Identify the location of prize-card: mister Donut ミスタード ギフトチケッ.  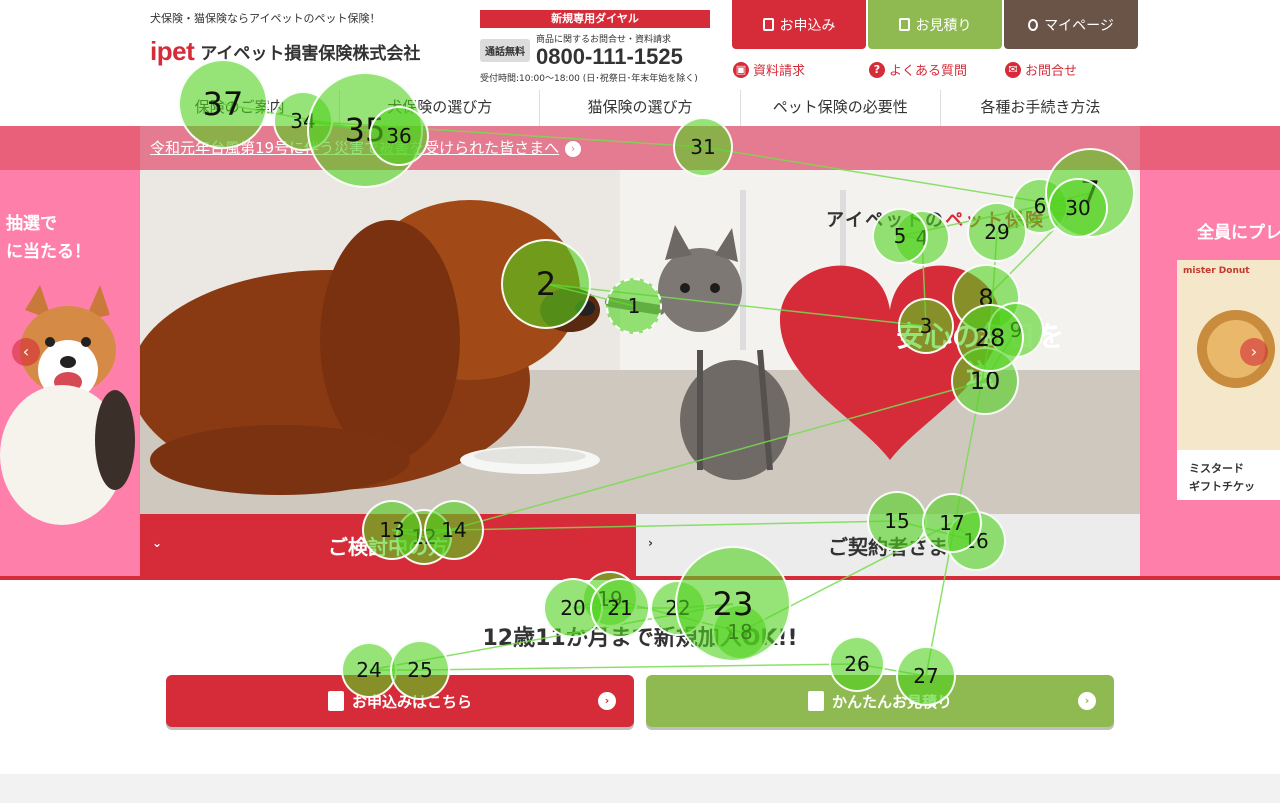
(1228, 380).